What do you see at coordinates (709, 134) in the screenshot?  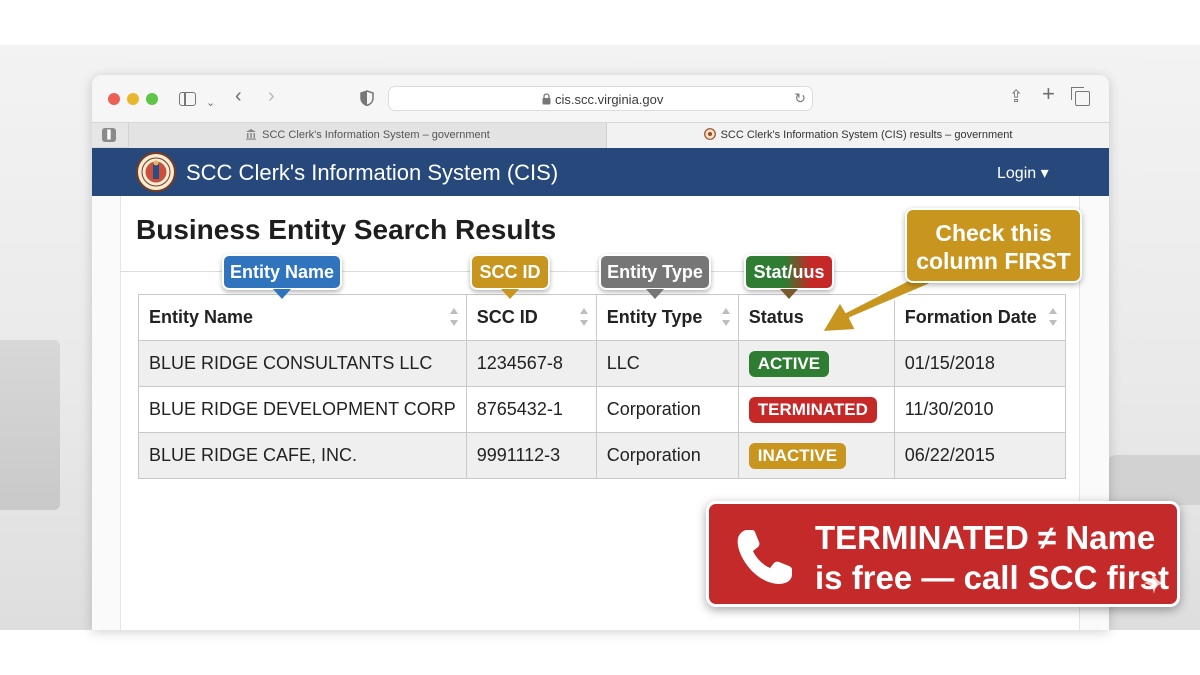 I see `seal-favicon-icon` at bounding box center [709, 134].